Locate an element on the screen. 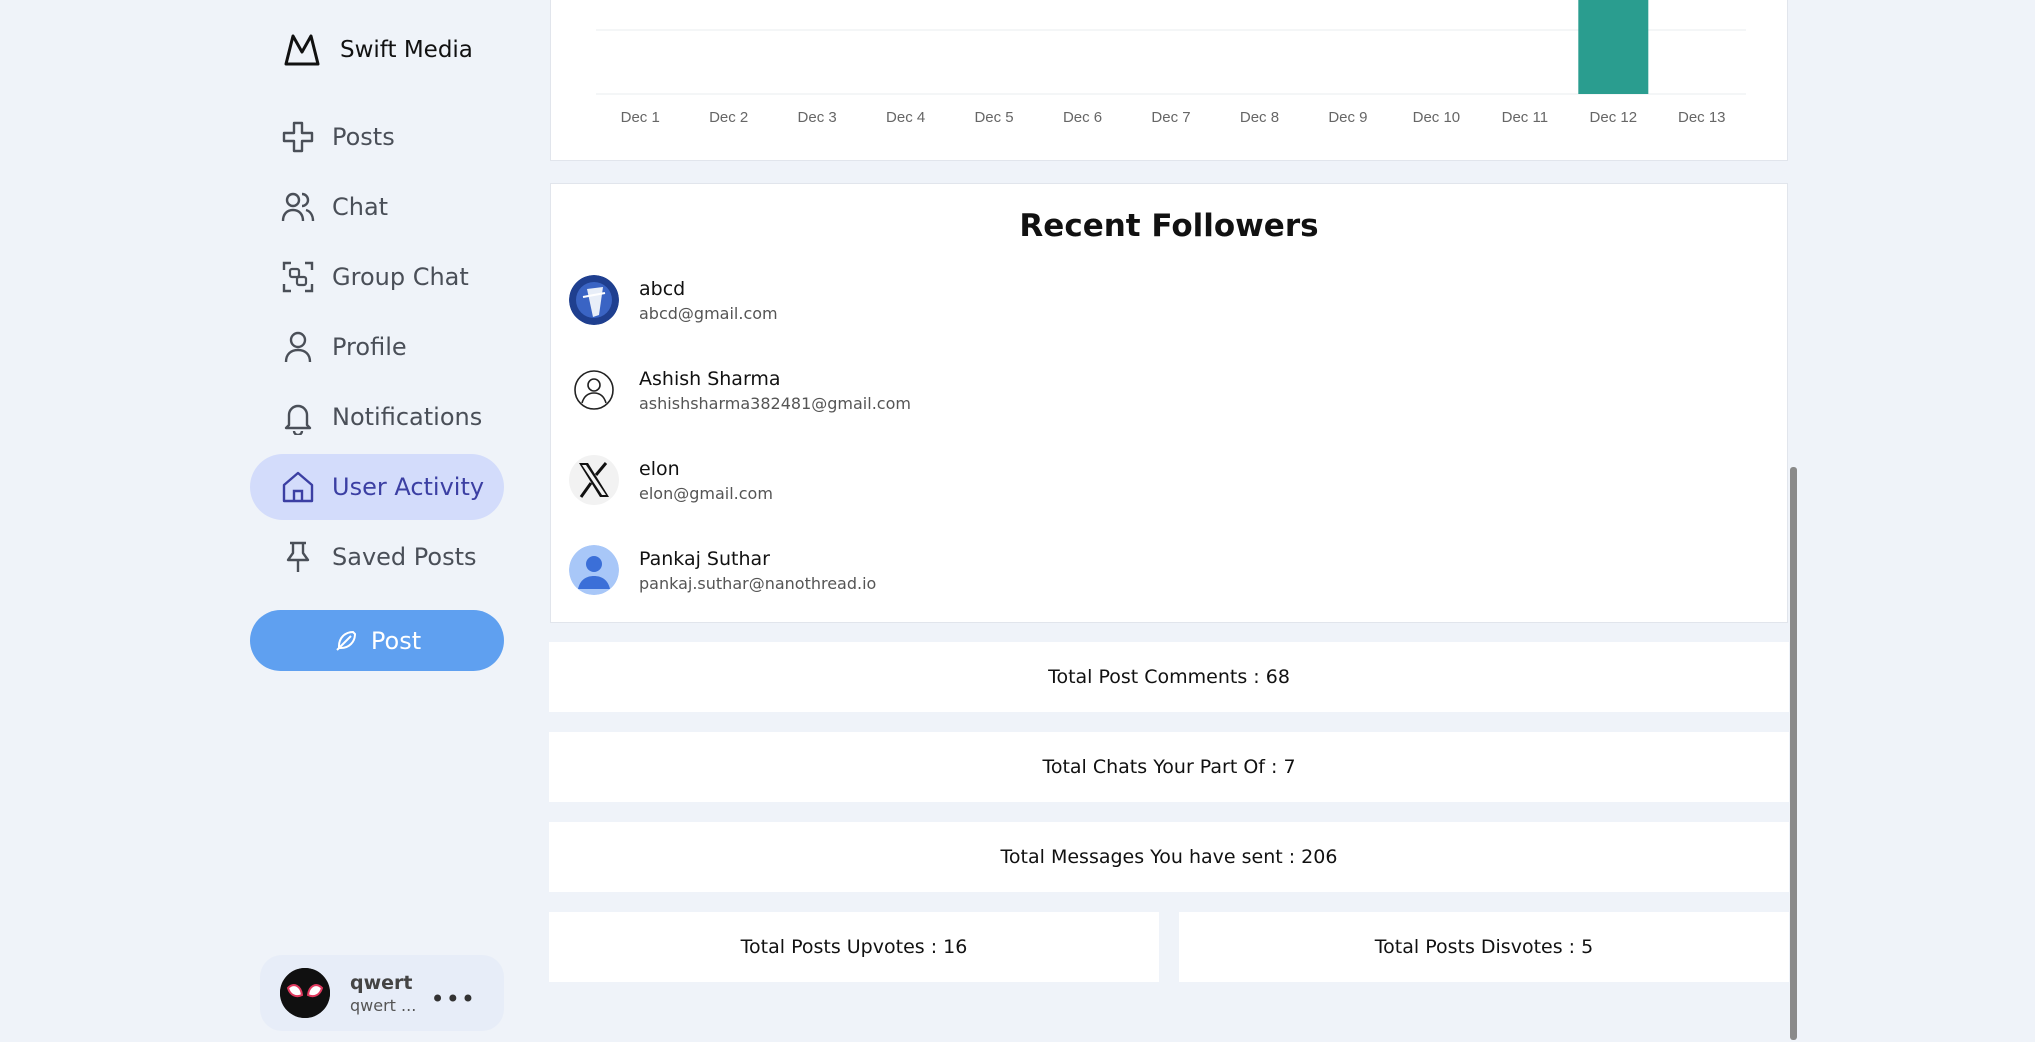 This screenshot has height=1042, width=2035. nav-item-group-chat: Group Chat is located at coordinates (377, 277).